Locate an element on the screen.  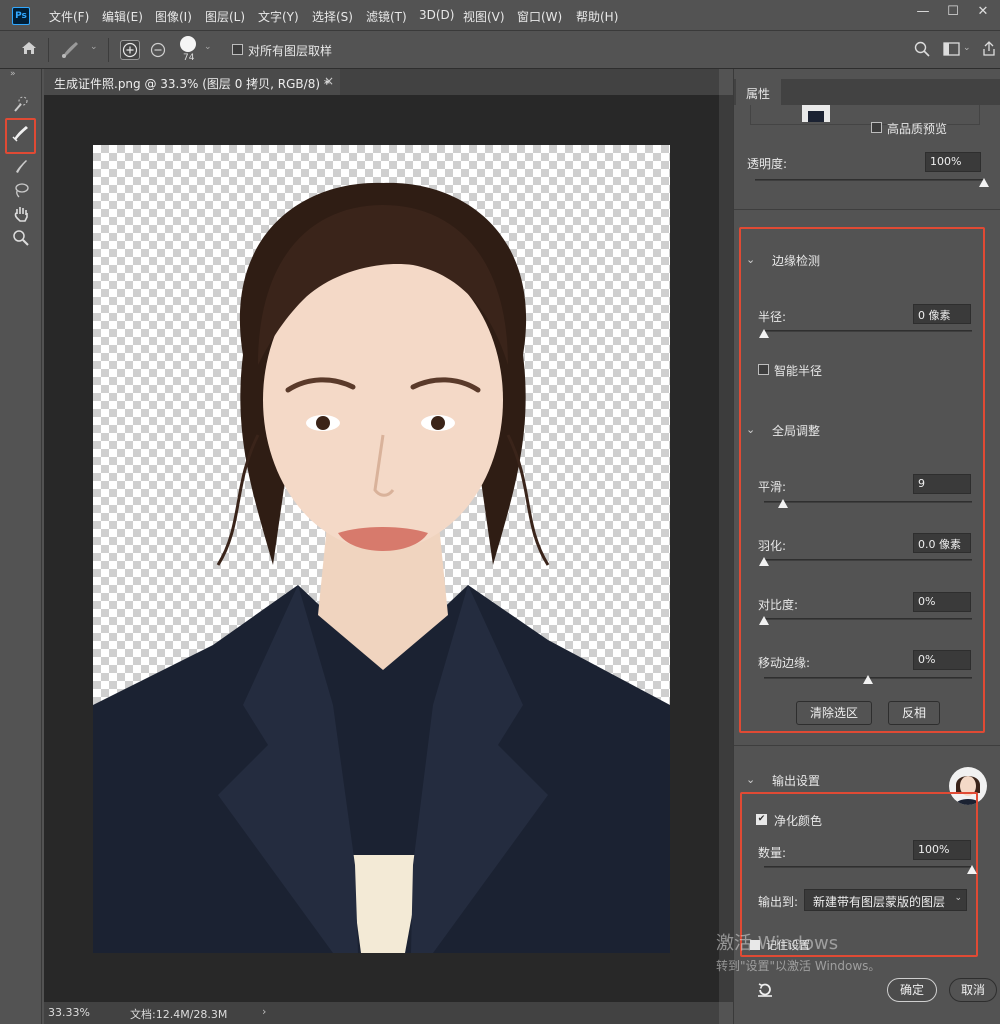
search-icon is located at coordinates (922, 50).